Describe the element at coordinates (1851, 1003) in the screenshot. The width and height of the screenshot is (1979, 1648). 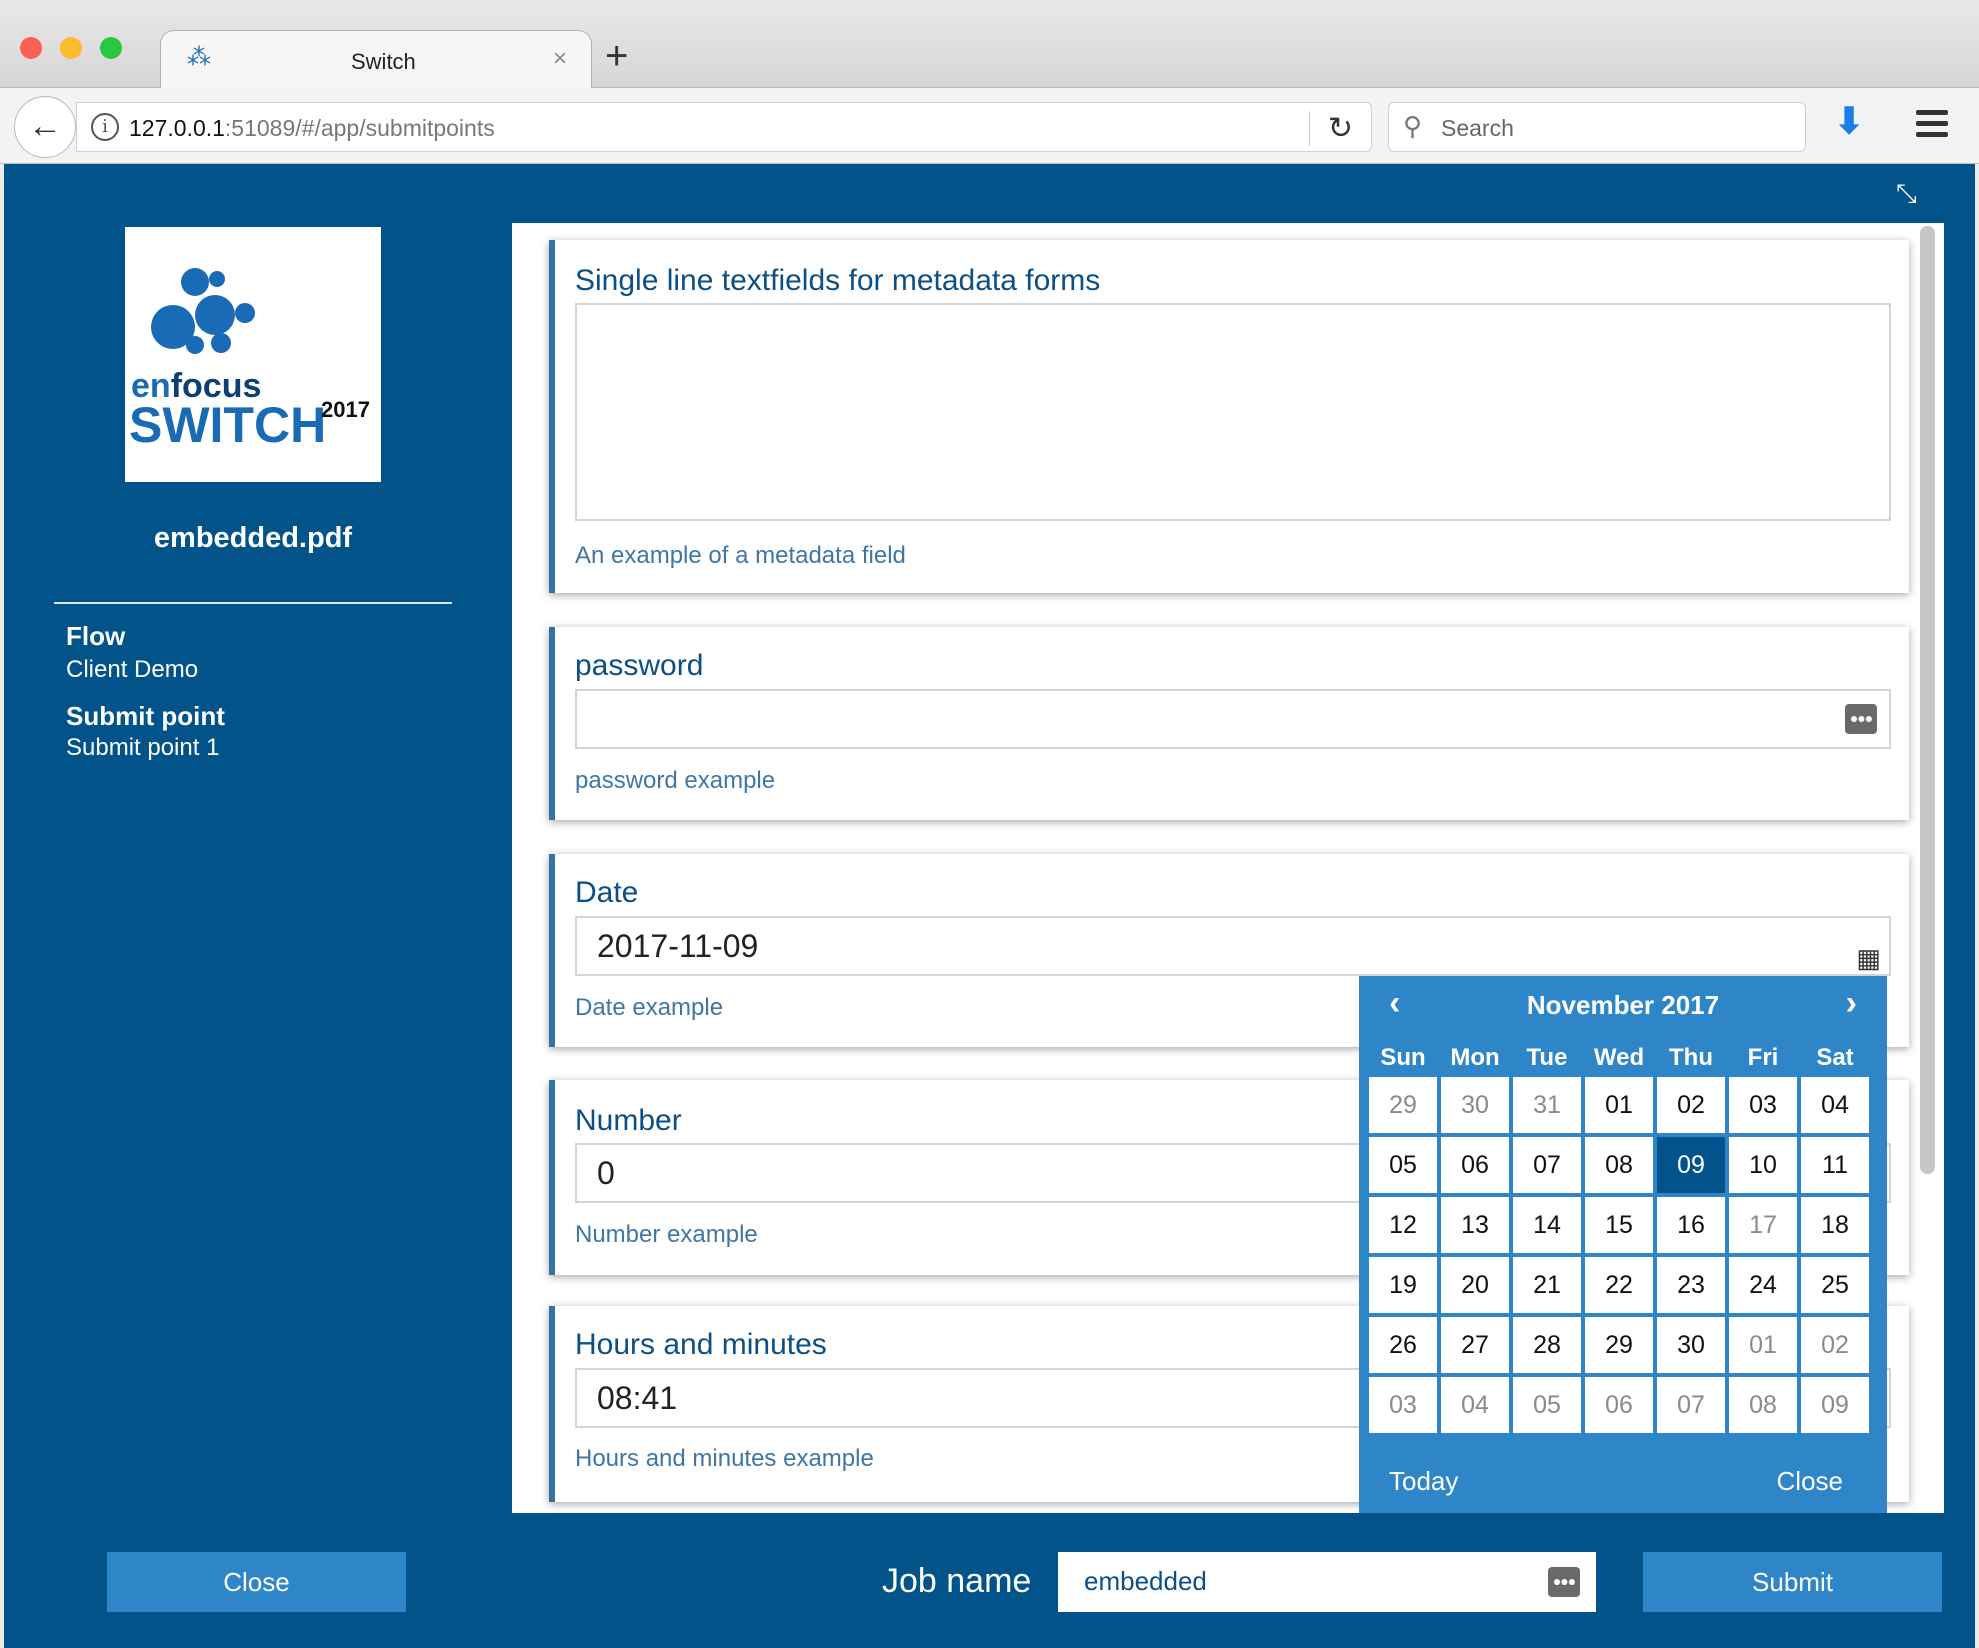
I see `next-month-icon: ›` at that location.